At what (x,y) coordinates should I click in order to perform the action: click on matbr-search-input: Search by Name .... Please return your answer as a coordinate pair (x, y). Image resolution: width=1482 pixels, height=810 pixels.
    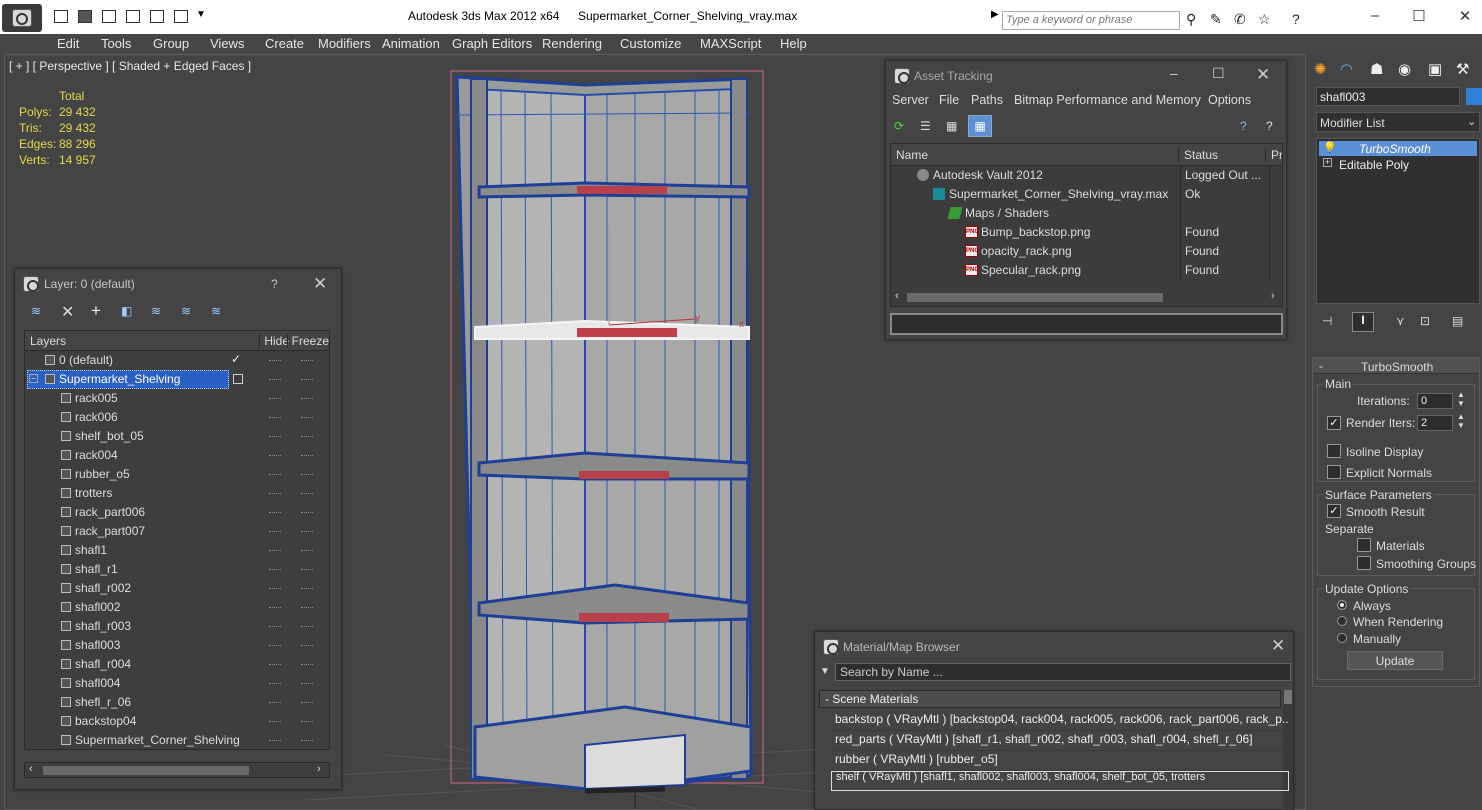
    Looking at the image, I should click on (1063, 672).